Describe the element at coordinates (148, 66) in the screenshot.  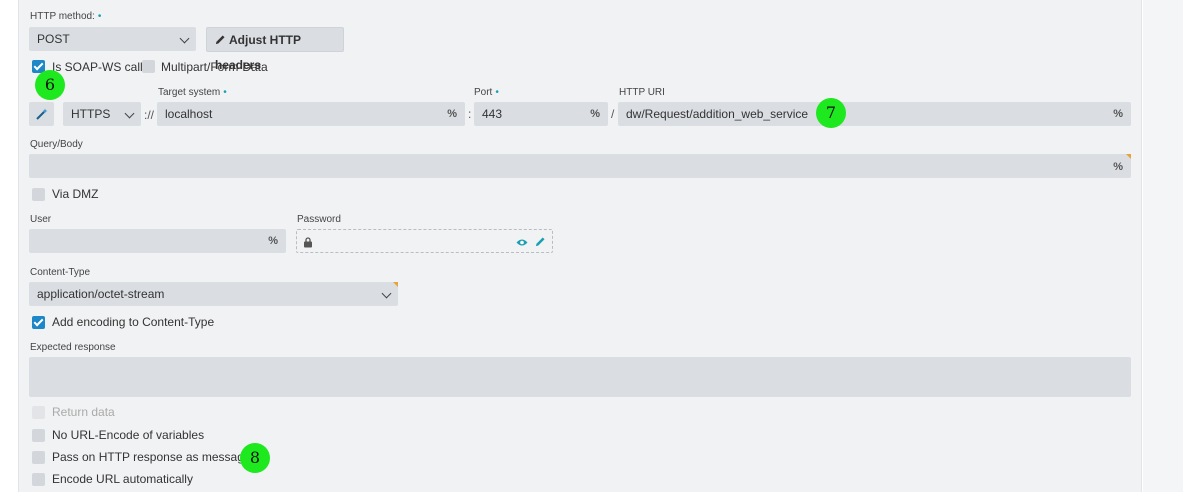
I see `multipart-checkbox` at that location.